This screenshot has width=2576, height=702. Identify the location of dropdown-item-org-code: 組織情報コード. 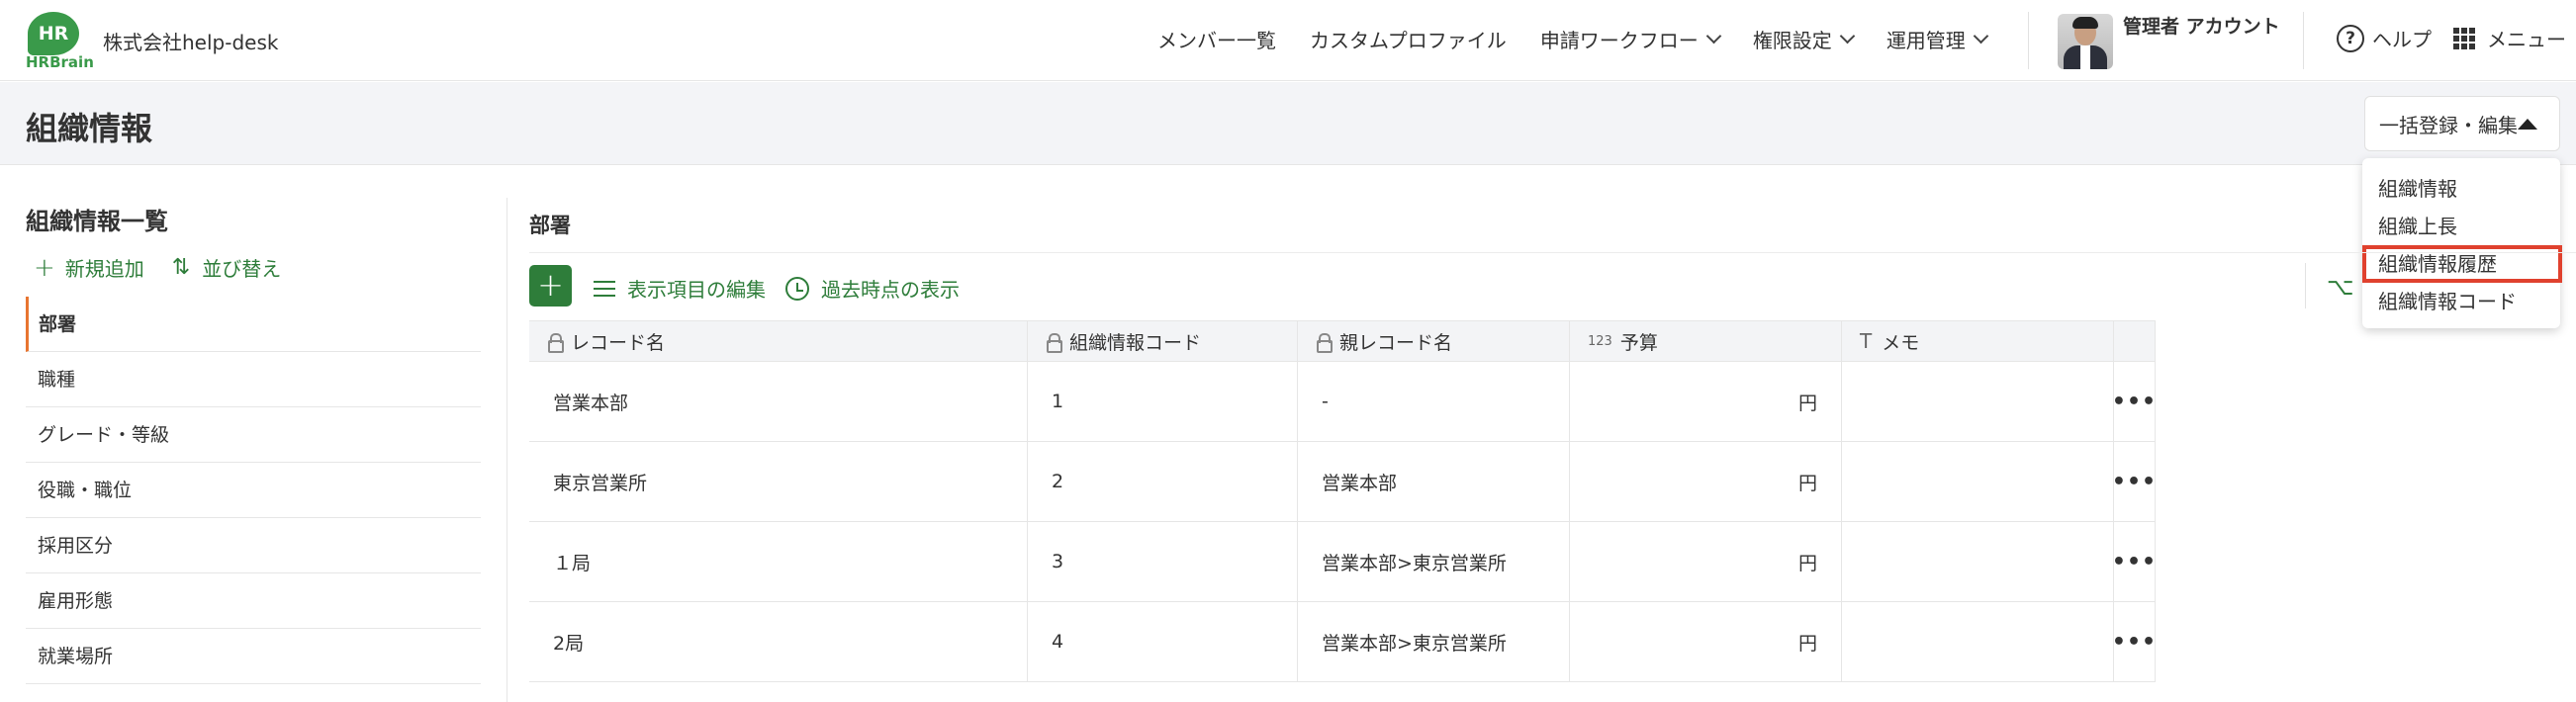
(2461, 301).